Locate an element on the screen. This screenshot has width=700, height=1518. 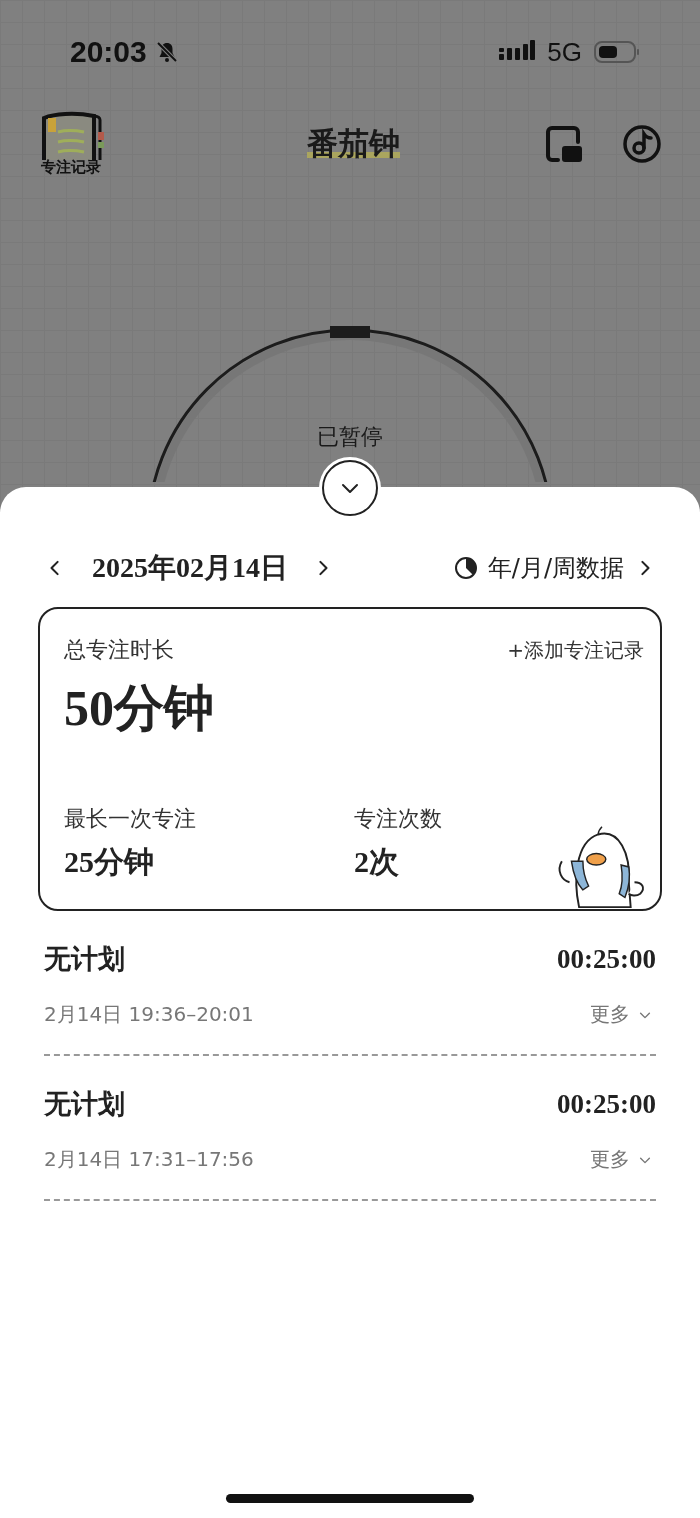
battery-icon is located at coordinates (617, 52).